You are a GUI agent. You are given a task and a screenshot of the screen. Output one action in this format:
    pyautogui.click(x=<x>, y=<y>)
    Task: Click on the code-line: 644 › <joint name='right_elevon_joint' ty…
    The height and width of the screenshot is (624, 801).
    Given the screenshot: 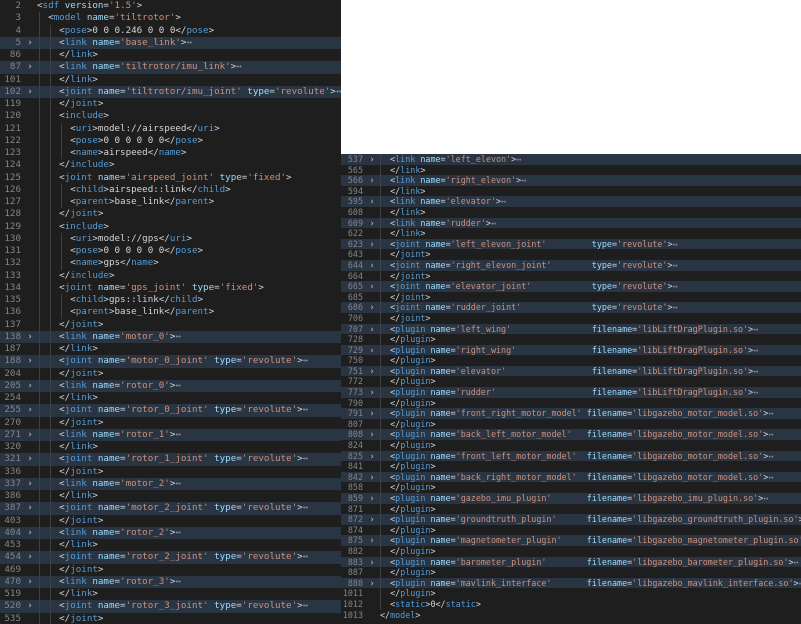 What is the action you would take?
    pyautogui.click(x=571, y=265)
    